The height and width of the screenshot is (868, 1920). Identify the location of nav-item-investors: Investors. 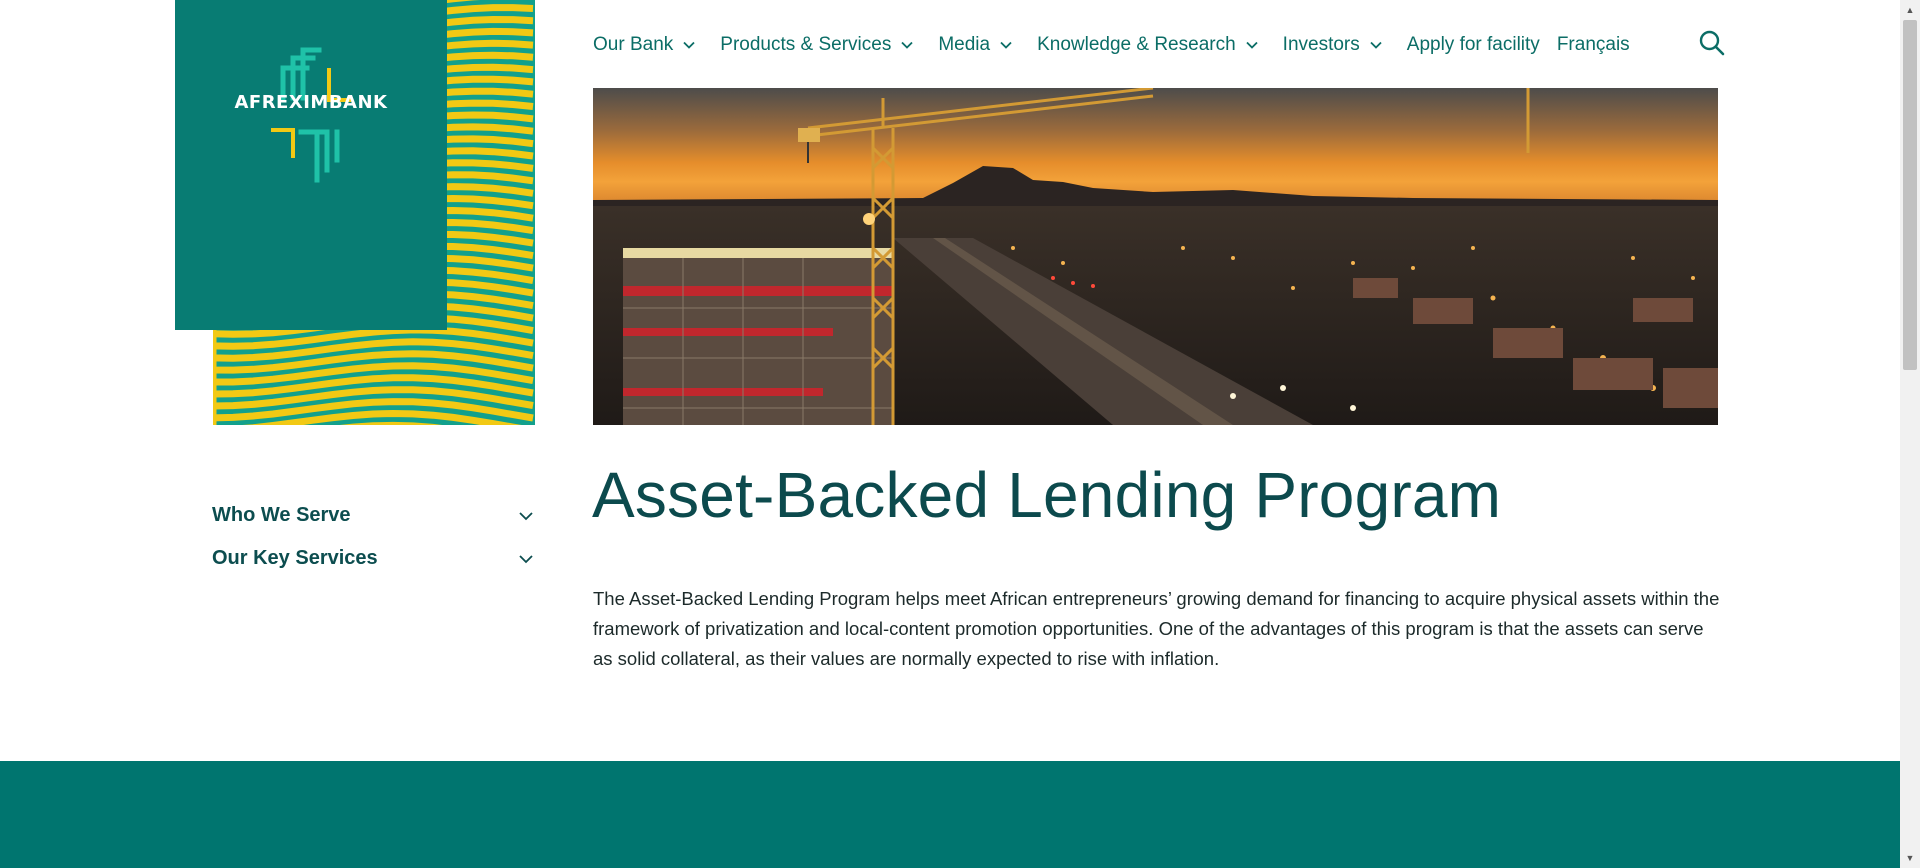
(1333, 45).